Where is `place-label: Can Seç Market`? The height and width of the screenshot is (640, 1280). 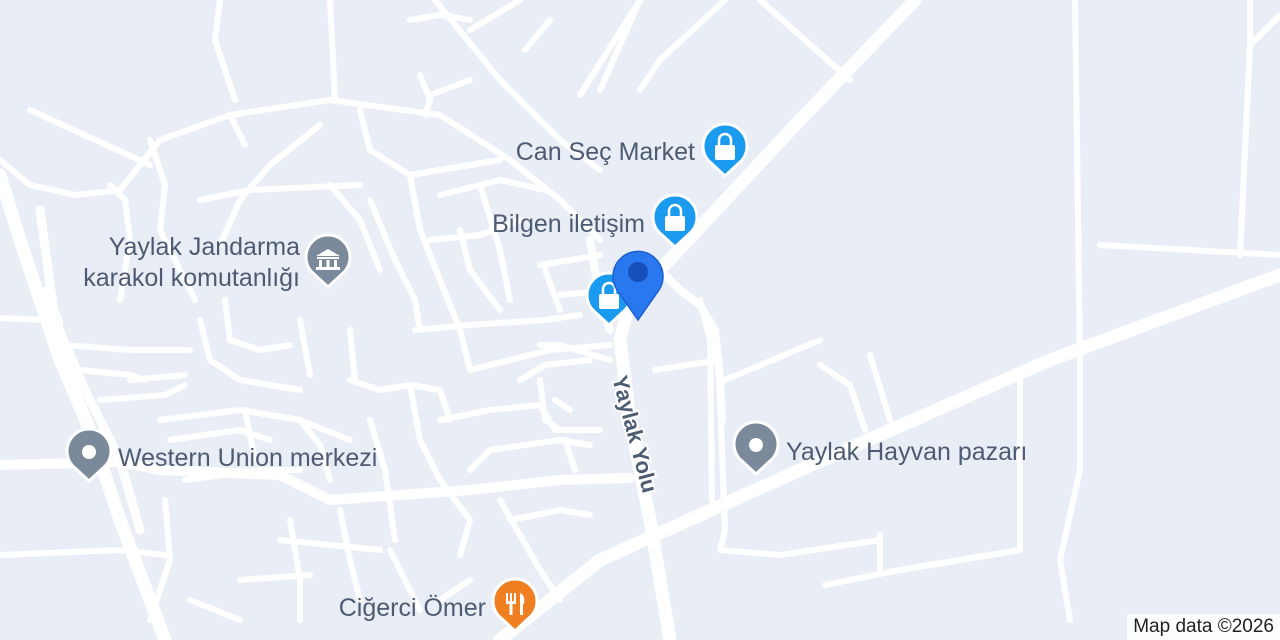
place-label: Can Seç Market is located at coordinates (605, 152).